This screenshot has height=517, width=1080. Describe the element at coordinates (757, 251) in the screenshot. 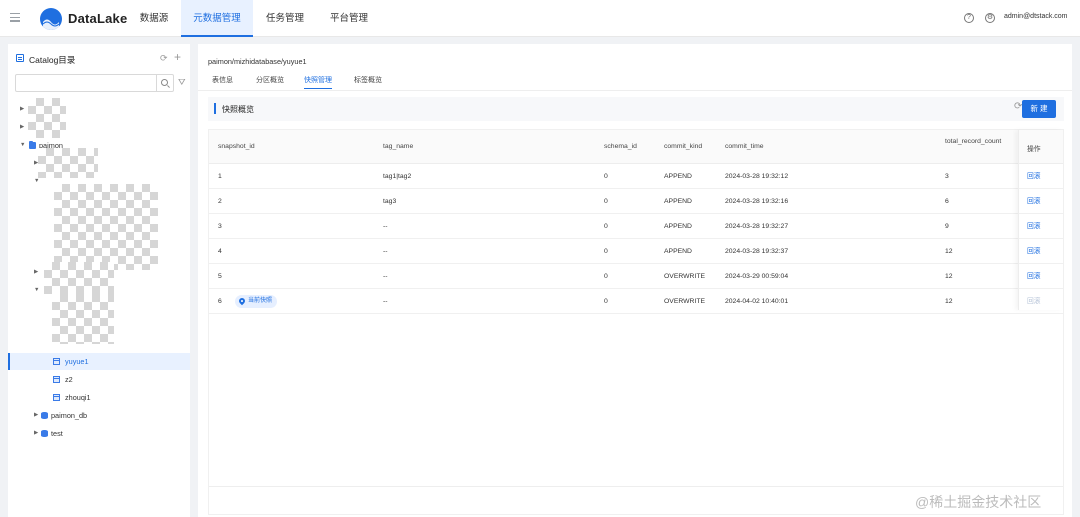

I see `cell-commit-time: 2024-03-28 19:32:37` at that location.